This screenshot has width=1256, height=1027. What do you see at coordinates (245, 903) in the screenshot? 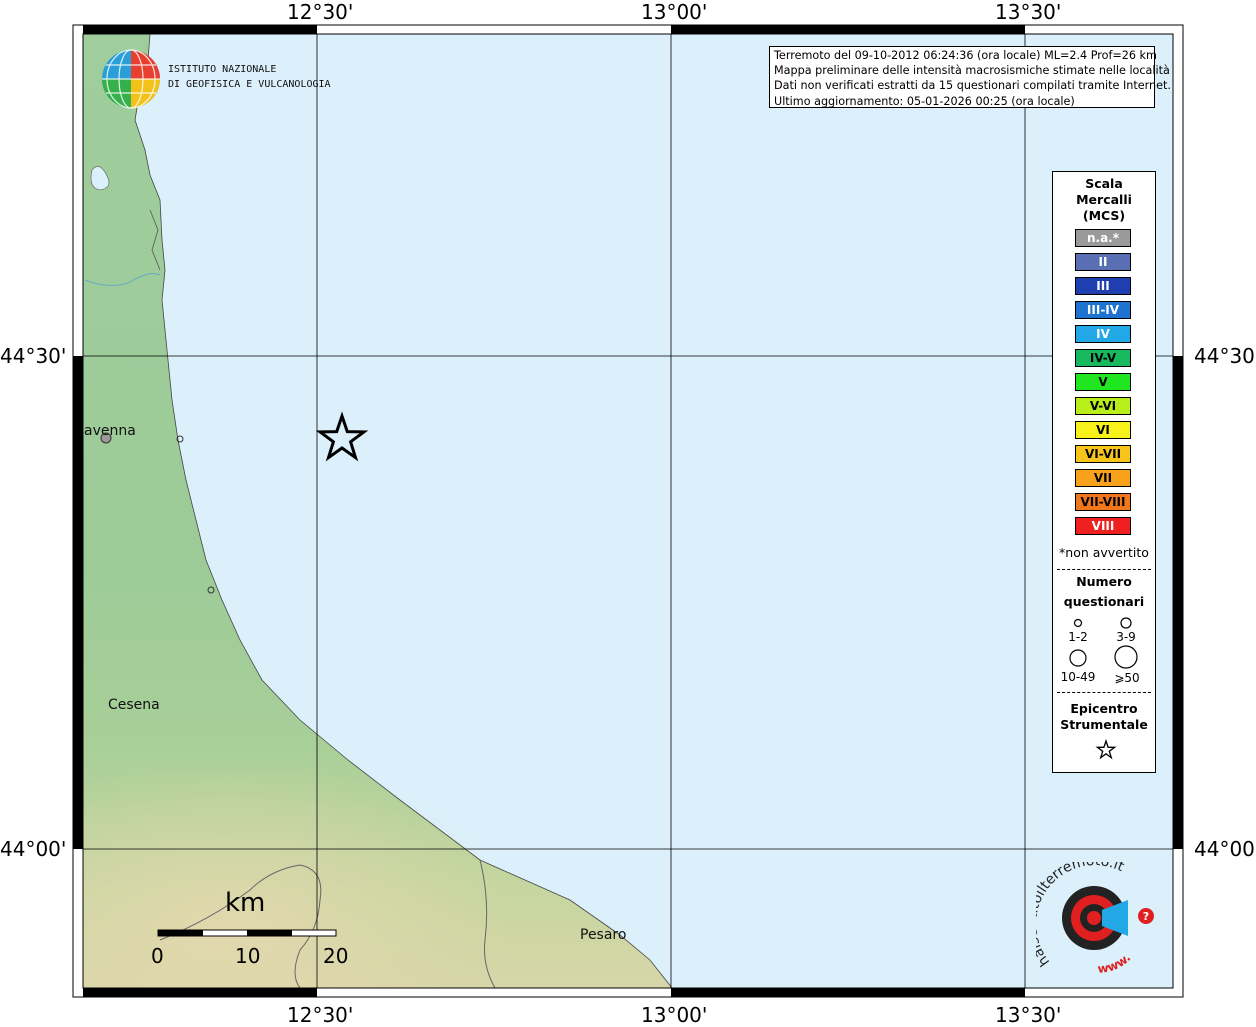
I see `scalebar-unit: km` at bounding box center [245, 903].